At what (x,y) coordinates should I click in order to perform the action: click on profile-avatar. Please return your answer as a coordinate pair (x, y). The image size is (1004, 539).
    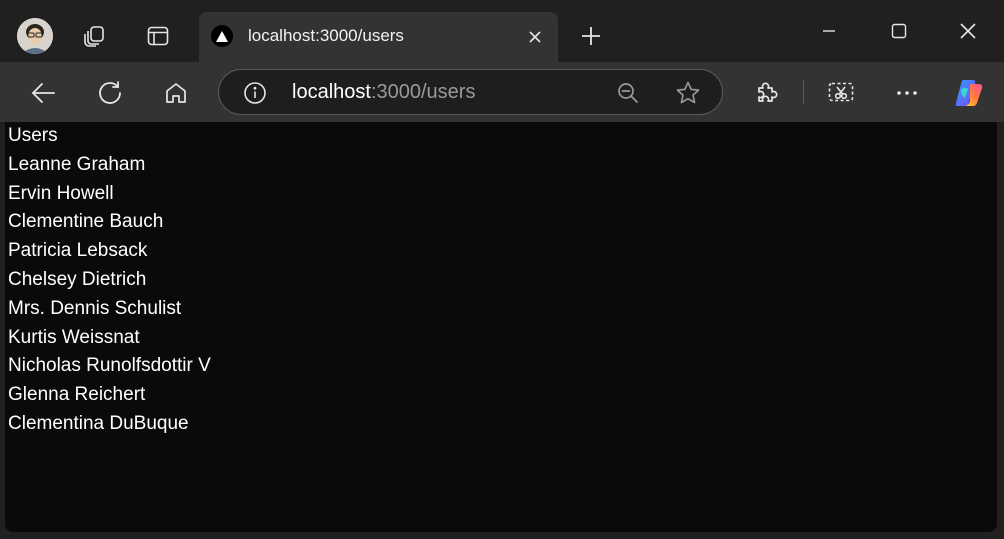
    Looking at the image, I should click on (35, 36).